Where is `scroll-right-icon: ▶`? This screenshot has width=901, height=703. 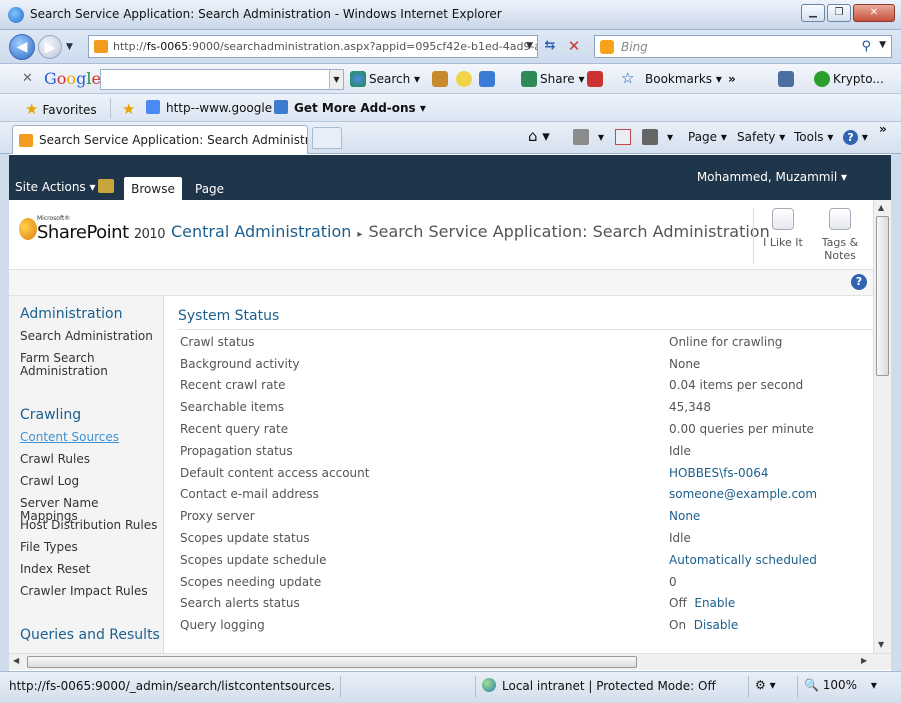 scroll-right-icon: ▶ is located at coordinates (864, 660).